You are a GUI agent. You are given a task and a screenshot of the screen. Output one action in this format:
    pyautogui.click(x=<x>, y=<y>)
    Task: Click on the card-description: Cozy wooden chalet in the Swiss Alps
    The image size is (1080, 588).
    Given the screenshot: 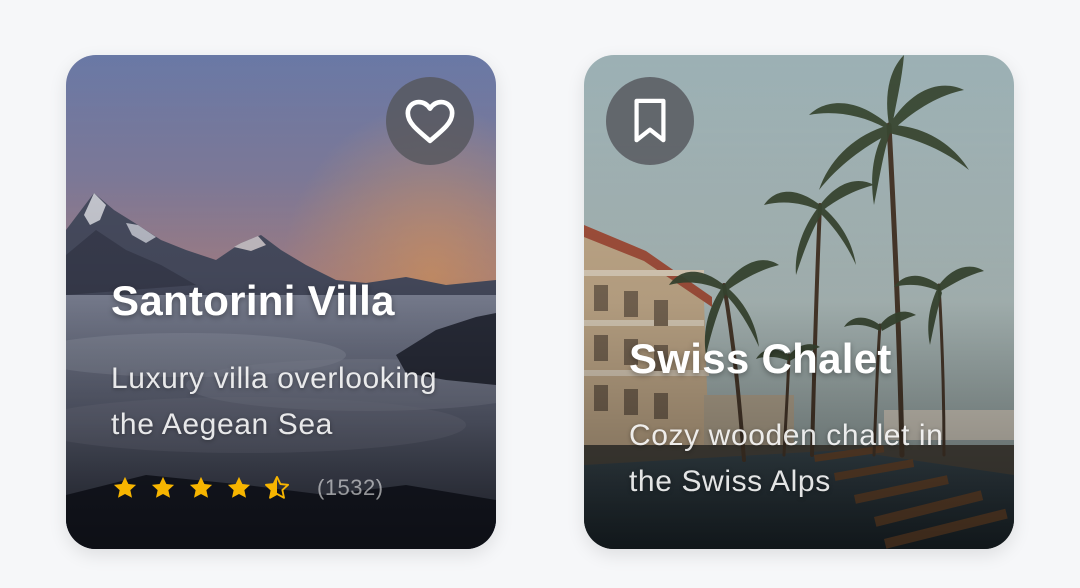 What is the action you would take?
    pyautogui.click(x=786, y=458)
    